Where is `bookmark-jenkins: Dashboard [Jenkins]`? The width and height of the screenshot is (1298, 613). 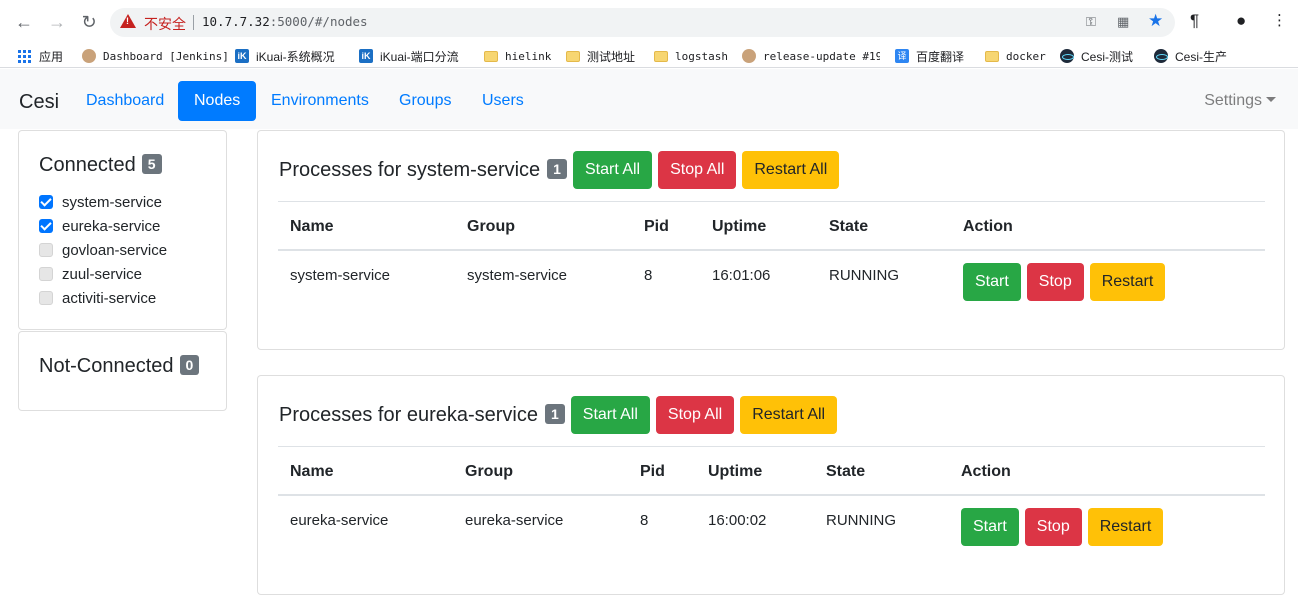
bookmark-jenkins: Dashboard [Jenkins] is located at coordinates (155, 56).